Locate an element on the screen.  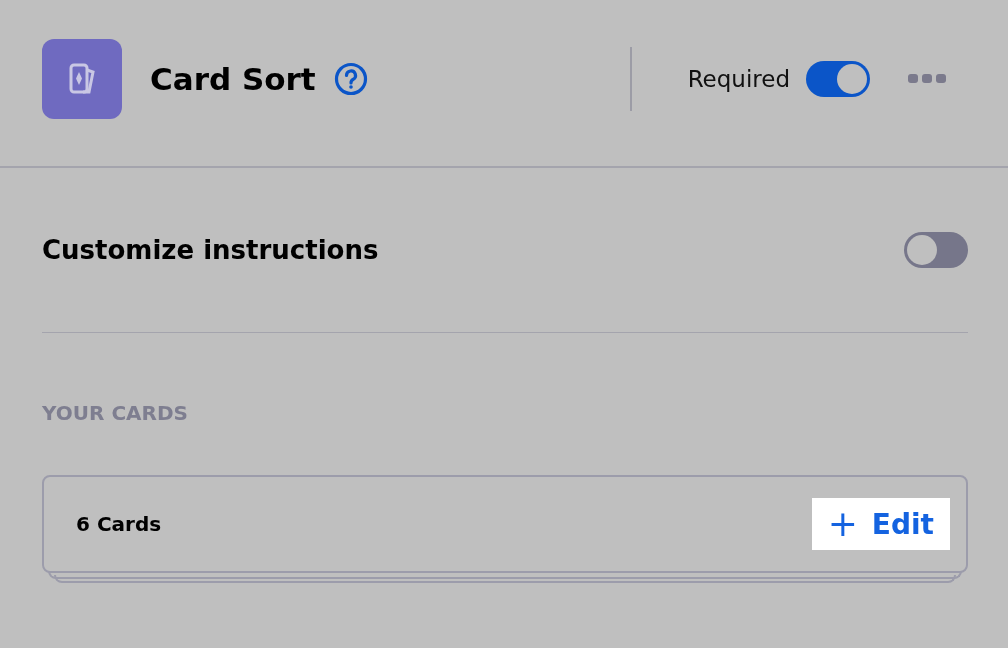
required-label: Required is located at coordinates (738, 79).